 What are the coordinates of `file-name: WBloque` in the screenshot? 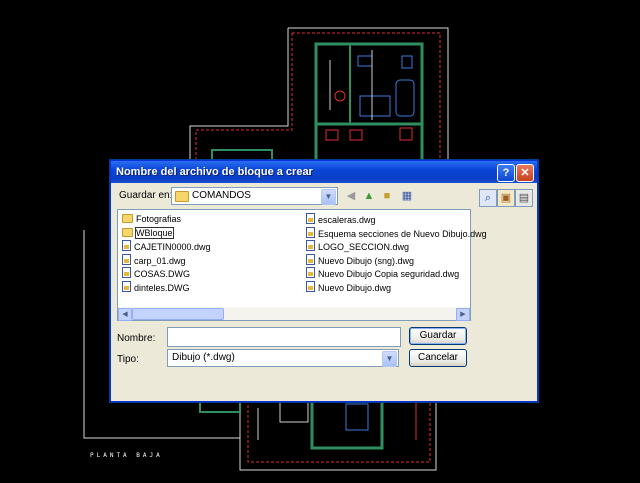 It's located at (154, 232).